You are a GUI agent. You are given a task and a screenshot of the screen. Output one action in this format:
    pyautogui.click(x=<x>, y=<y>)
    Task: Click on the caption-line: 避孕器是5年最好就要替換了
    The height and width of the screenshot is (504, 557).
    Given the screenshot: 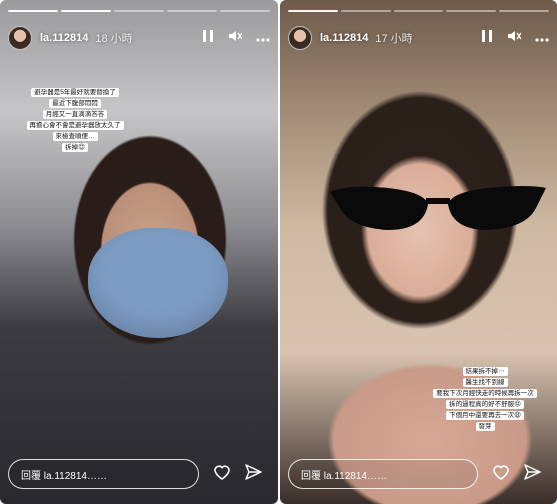 What is the action you would take?
    pyautogui.click(x=75, y=92)
    